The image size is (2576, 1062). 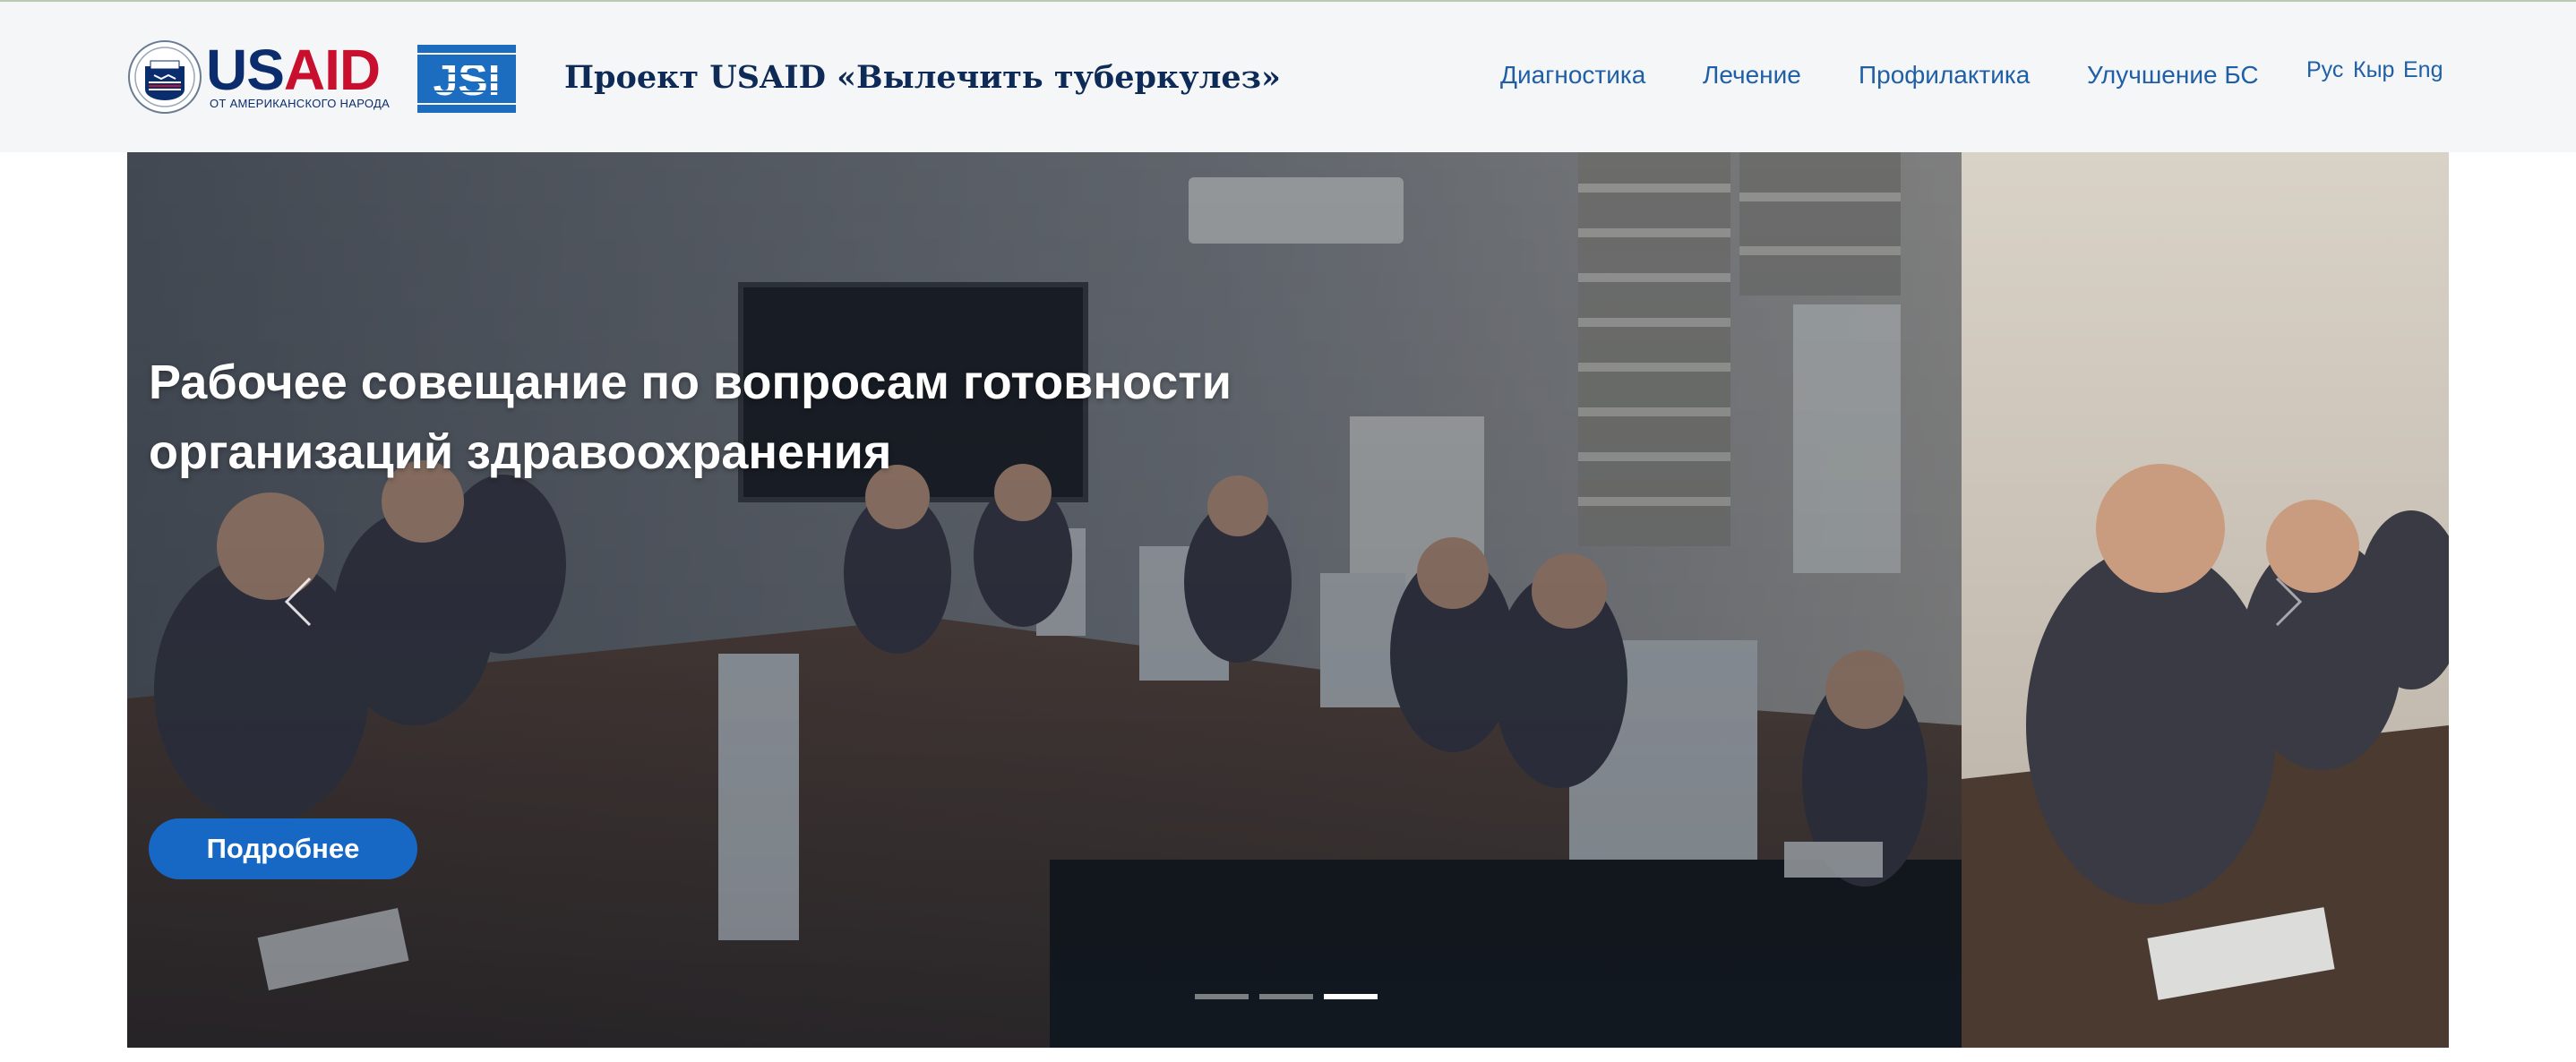 What do you see at coordinates (2423, 70) in the screenshot?
I see `lang-en: Eng` at bounding box center [2423, 70].